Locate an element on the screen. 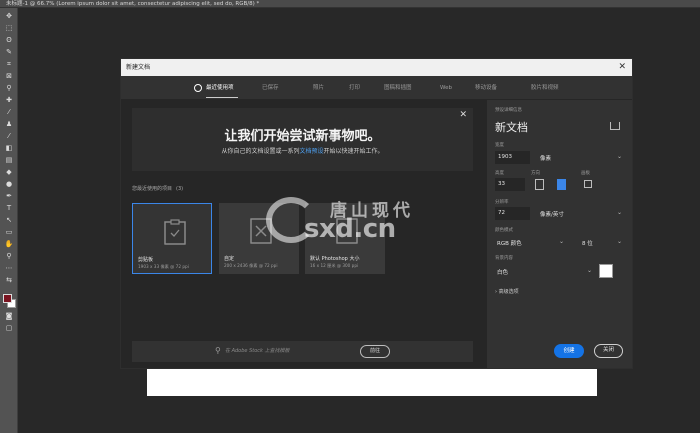 This screenshot has width=700, height=433. save-preset-icon is located at coordinates (615, 126).